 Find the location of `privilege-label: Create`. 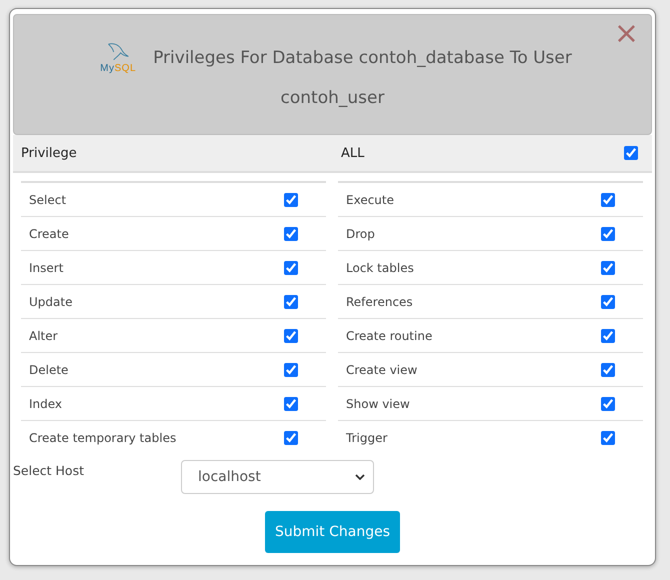

privilege-label: Create is located at coordinates (49, 233).